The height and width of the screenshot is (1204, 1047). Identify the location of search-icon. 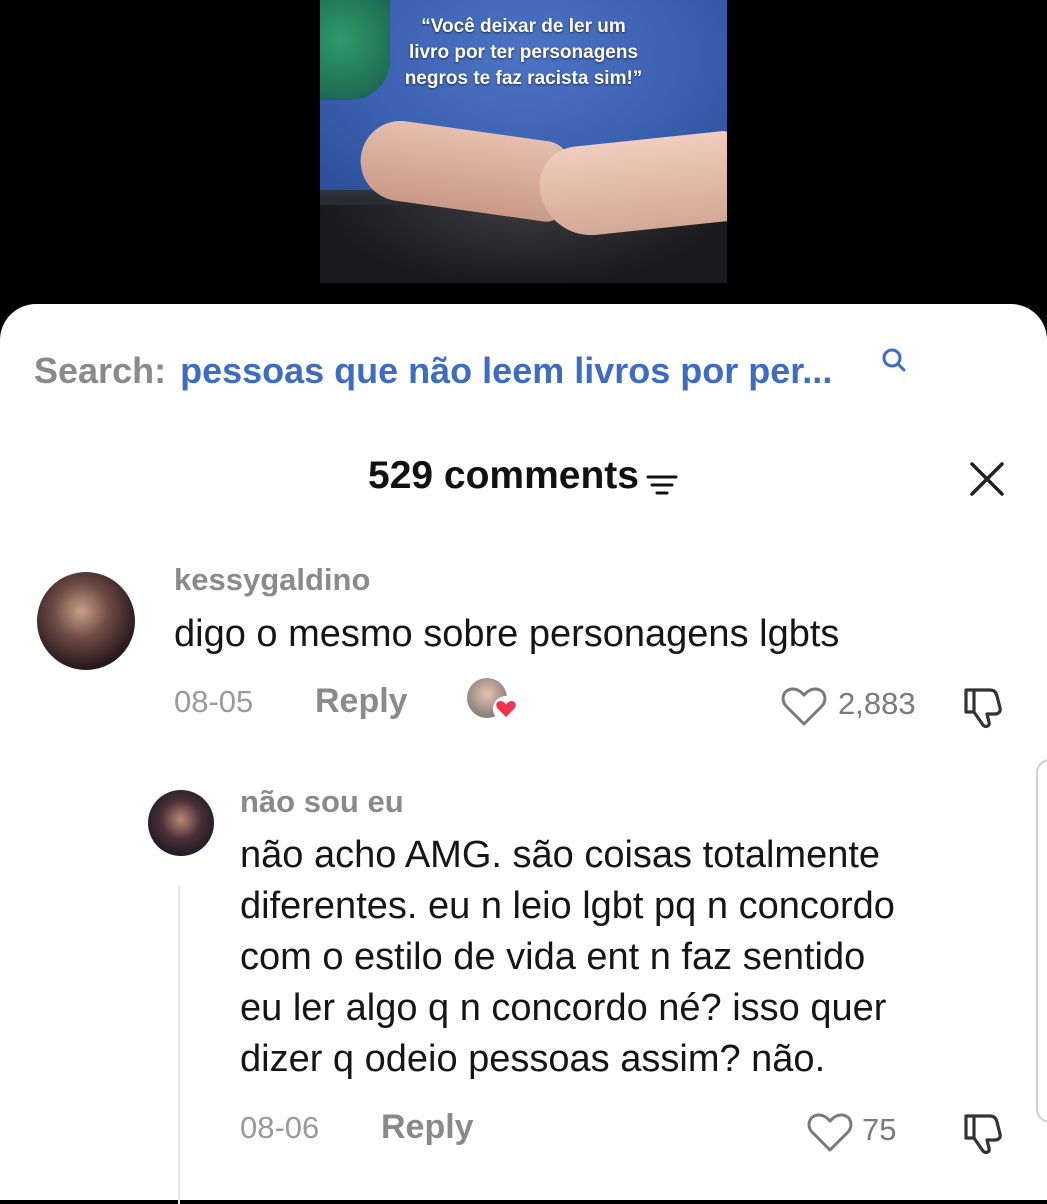
(894, 360).